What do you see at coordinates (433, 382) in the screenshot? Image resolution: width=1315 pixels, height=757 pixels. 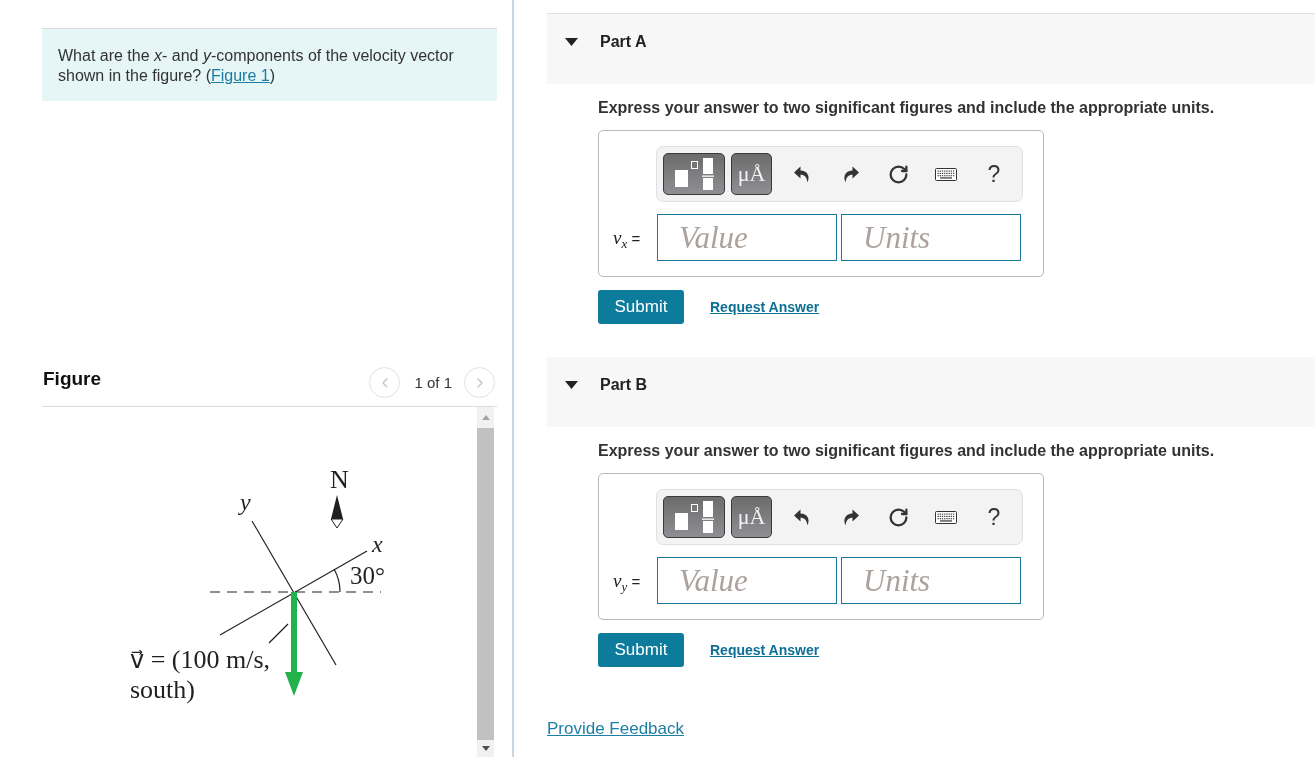 I see `page-counter: 1 of 1` at bounding box center [433, 382].